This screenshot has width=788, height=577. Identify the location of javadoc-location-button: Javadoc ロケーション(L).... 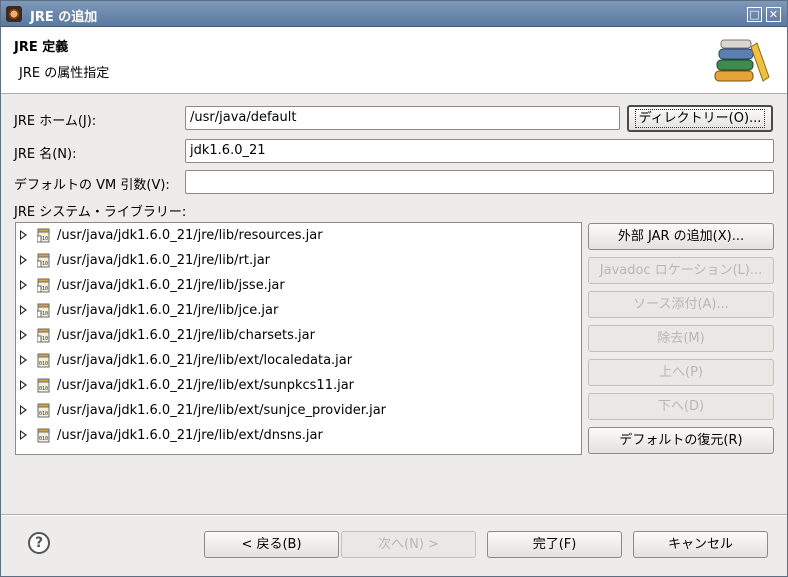
(681, 270).